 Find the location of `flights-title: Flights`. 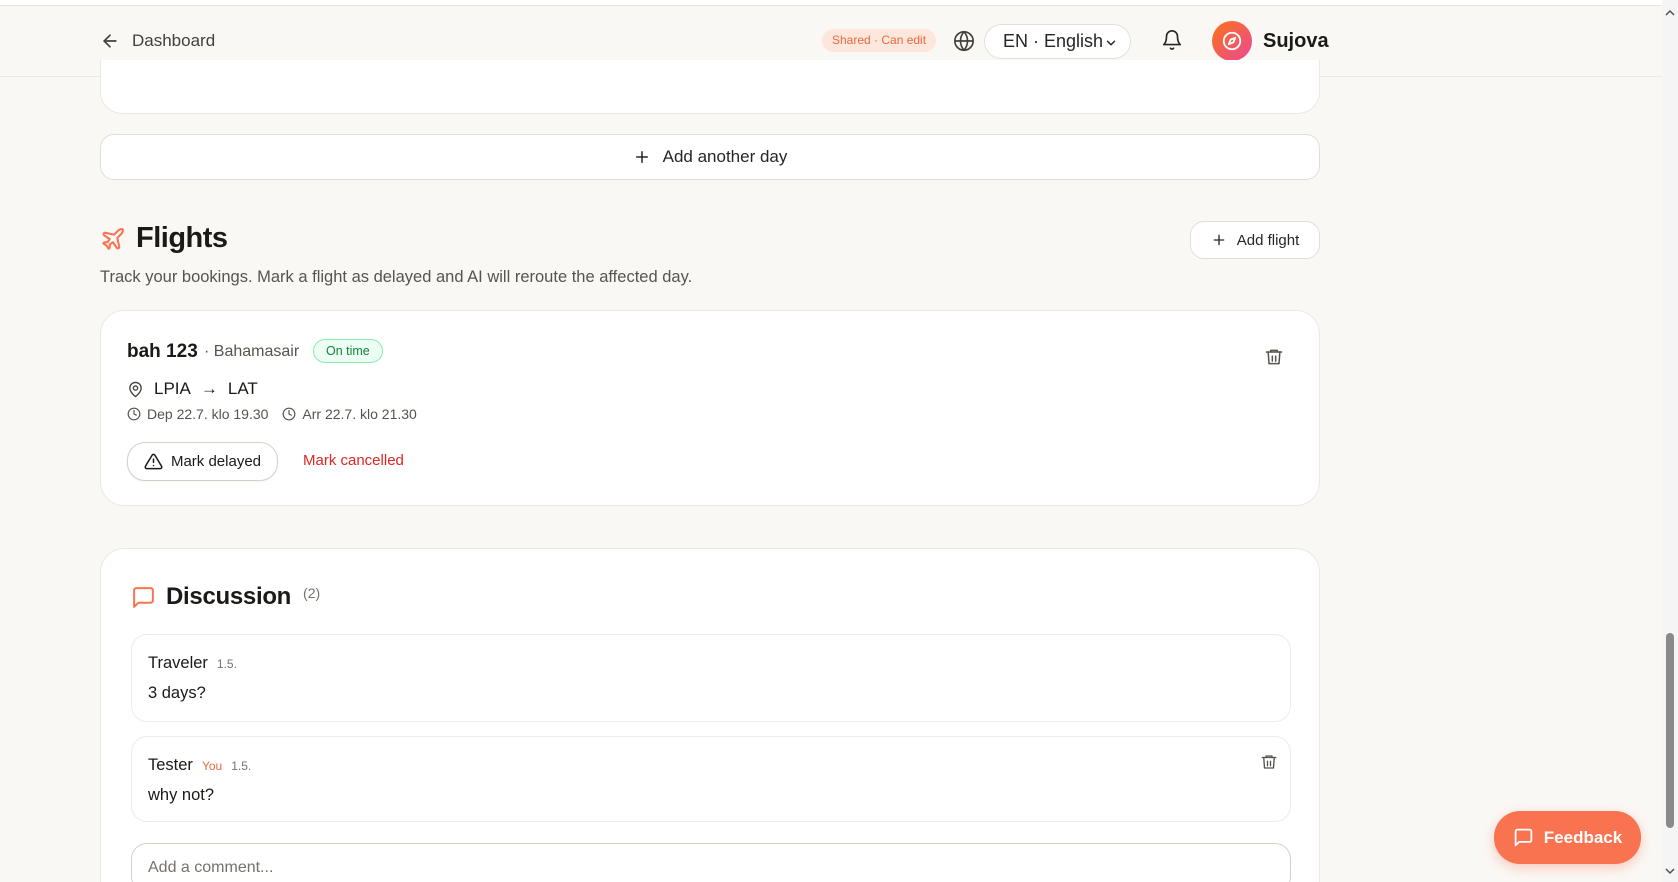

flights-title: Flights is located at coordinates (182, 238).